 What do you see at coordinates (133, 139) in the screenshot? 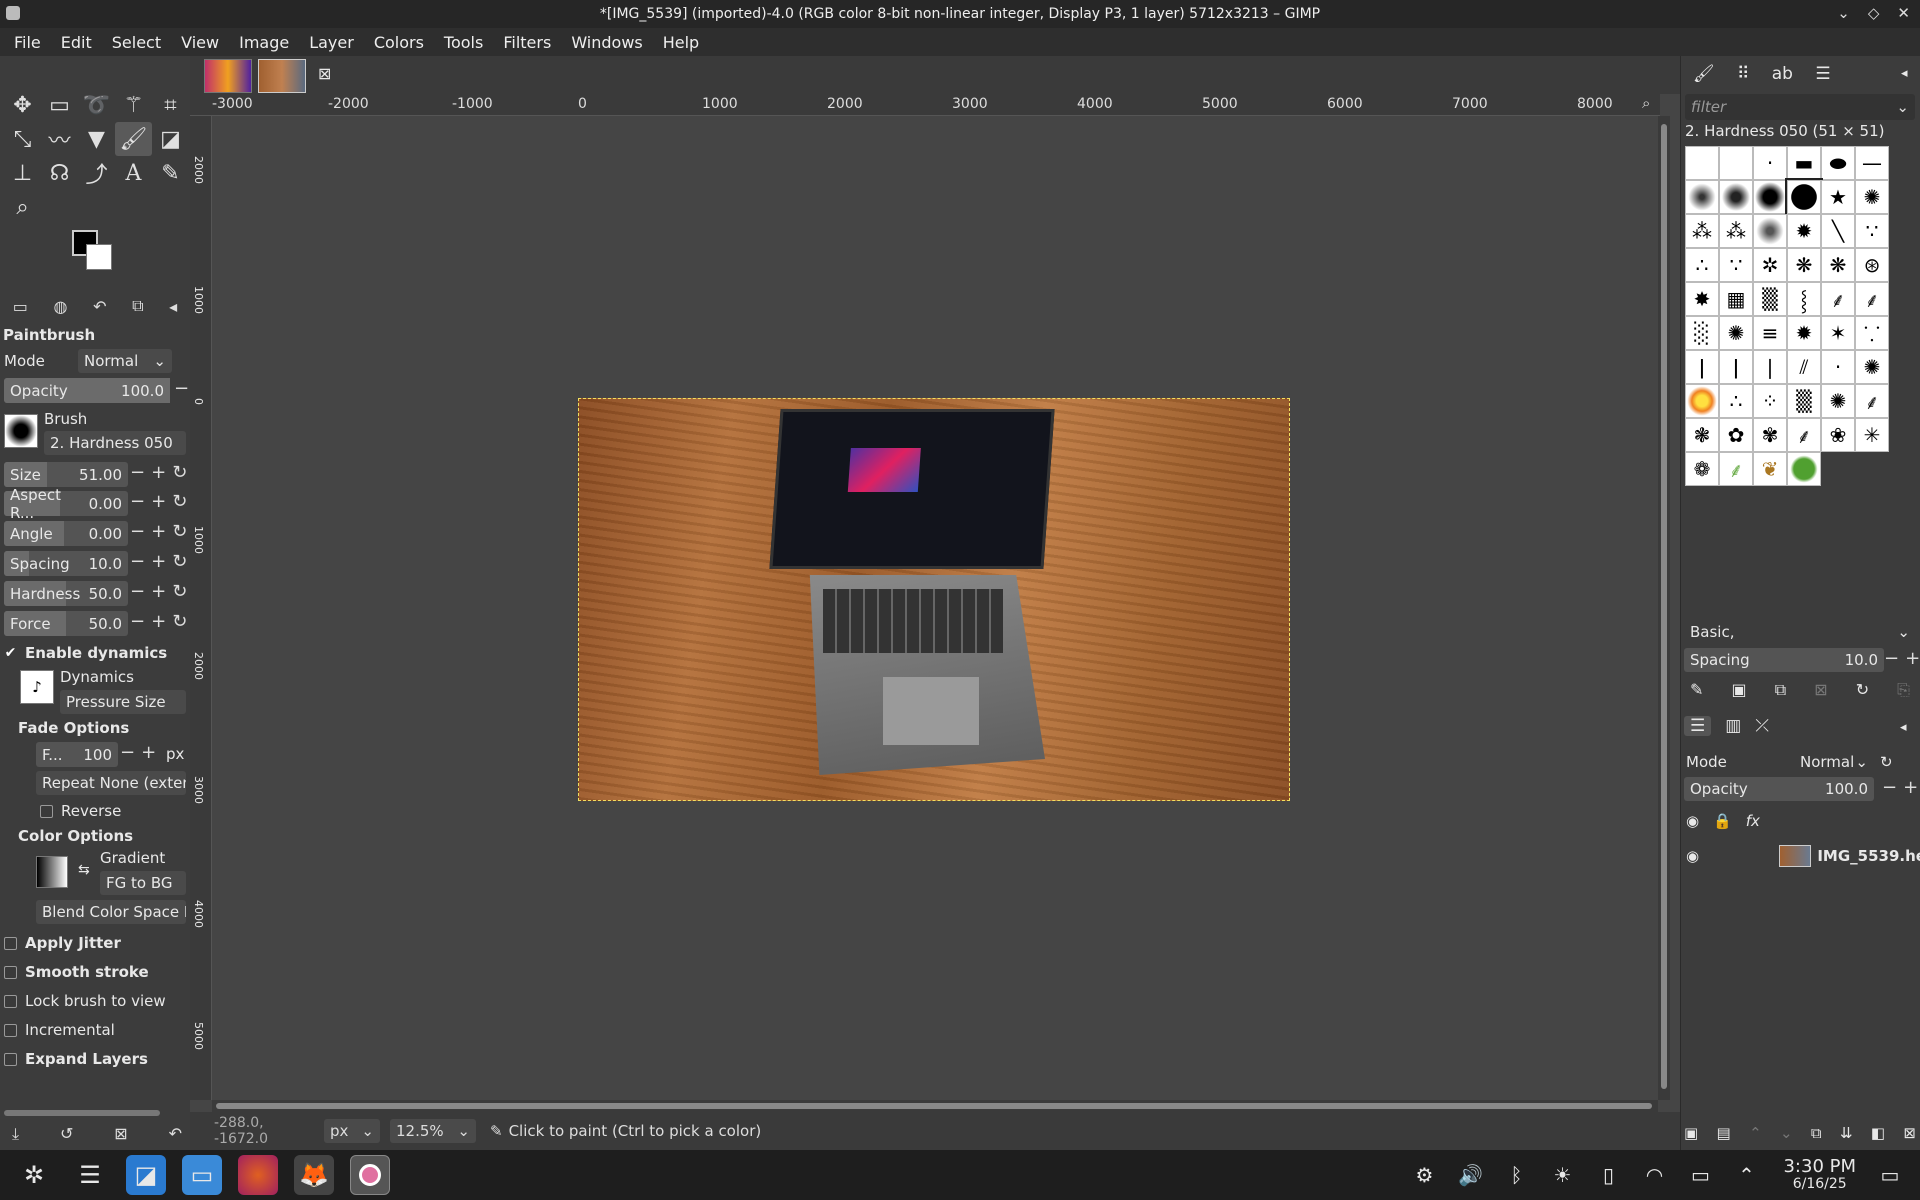
I see `paintbrush-icon: 🖌` at bounding box center [133, 139].